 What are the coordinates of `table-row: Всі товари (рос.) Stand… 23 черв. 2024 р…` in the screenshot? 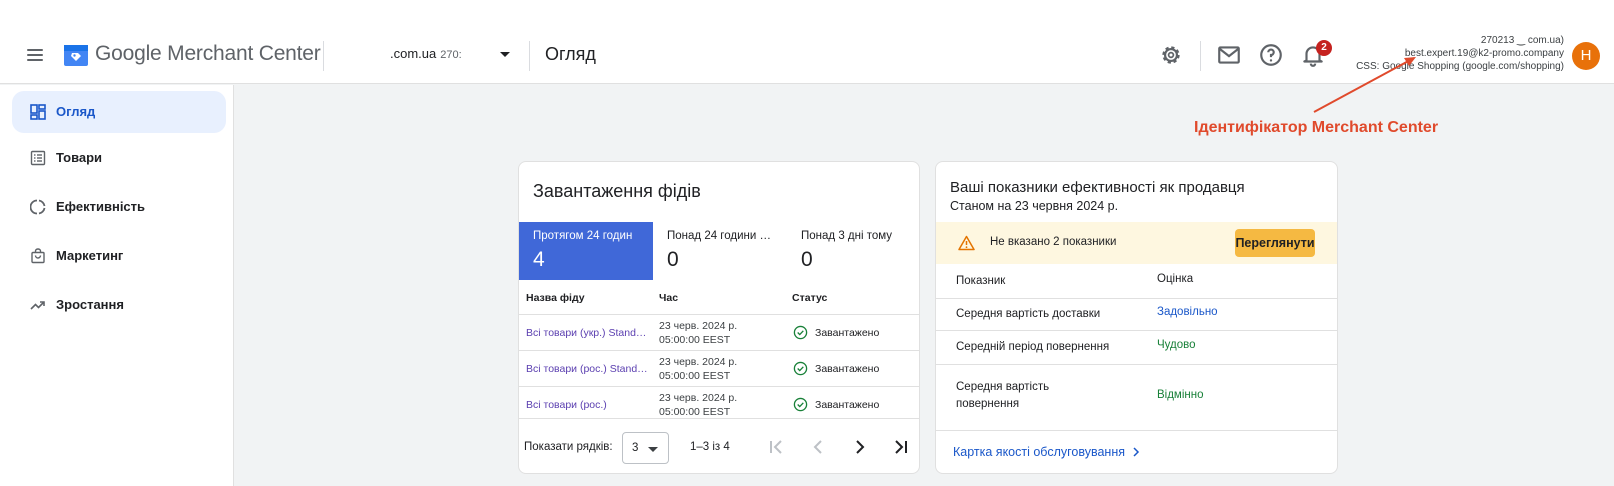 It's located at (719, 368).